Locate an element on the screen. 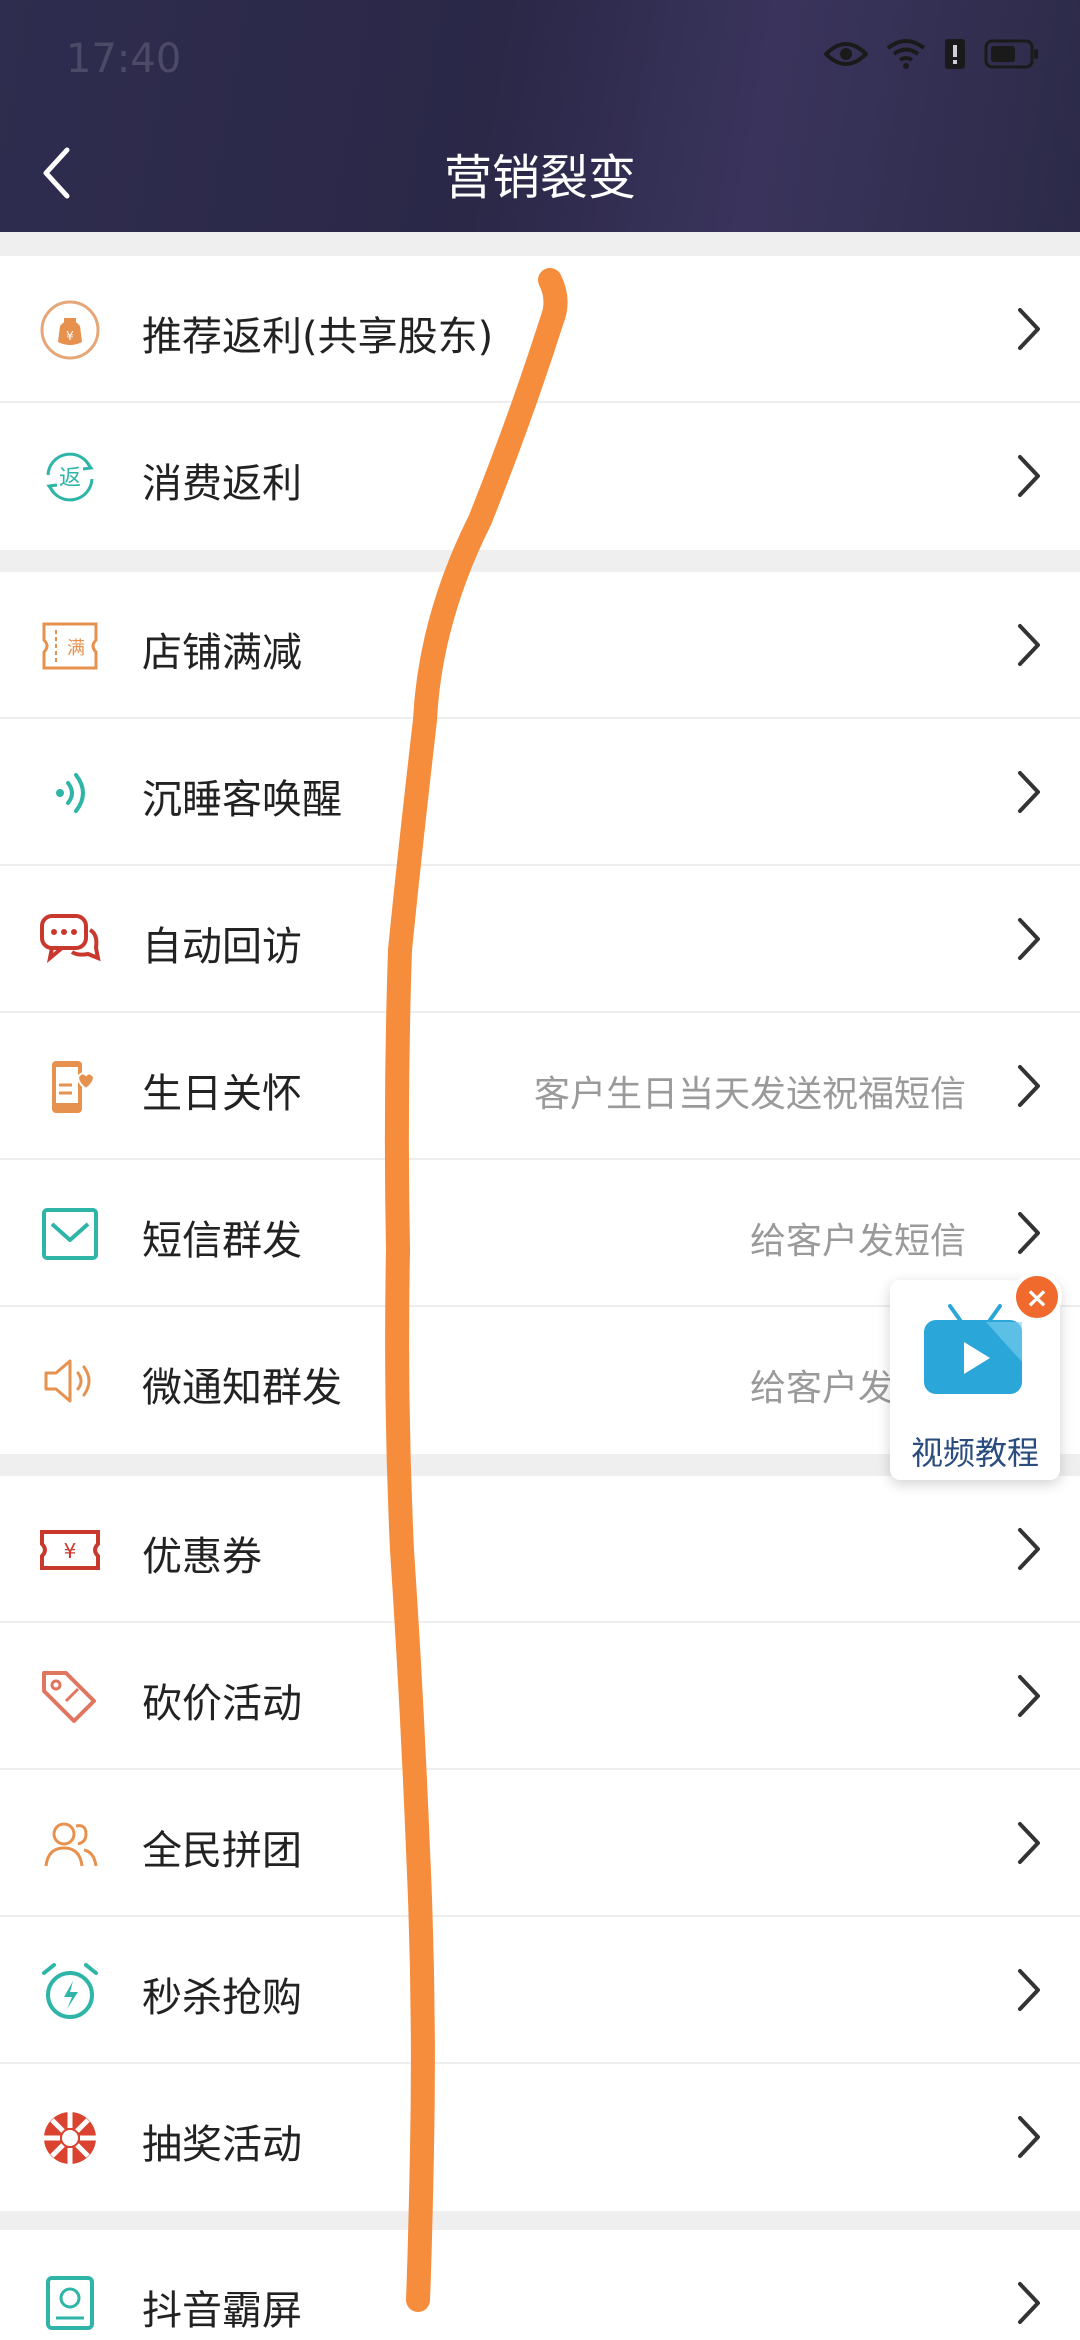  menu-item-label: 消费返利 is located at coordinates (222, 484).